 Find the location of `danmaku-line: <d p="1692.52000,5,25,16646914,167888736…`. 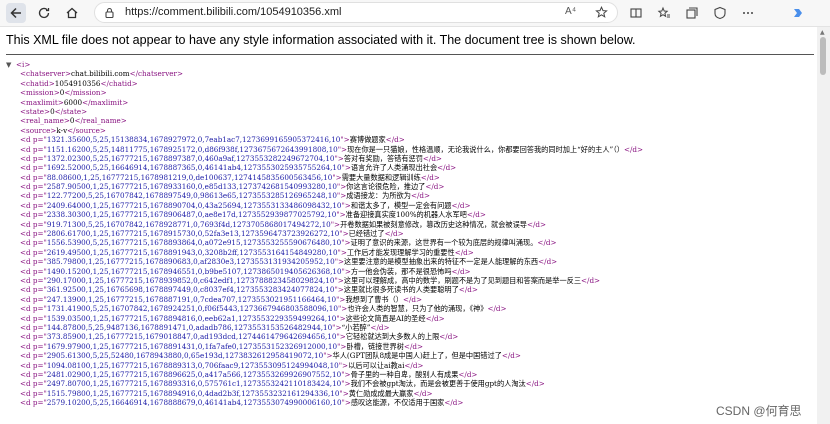

danmaku-line: <d p="1692.52000,5,25,16646914,167888736… is located at coordinates (411, 167).